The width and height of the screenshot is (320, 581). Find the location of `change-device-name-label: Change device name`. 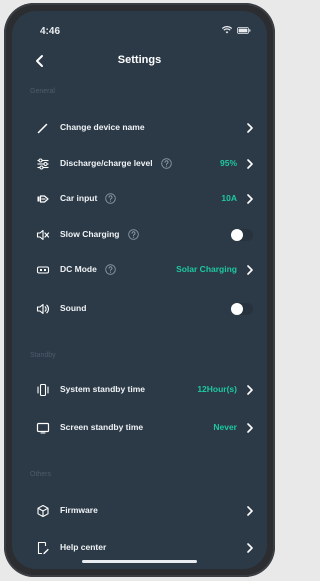

change-device-name-label: Change device name is located at coordinates (102, 127).